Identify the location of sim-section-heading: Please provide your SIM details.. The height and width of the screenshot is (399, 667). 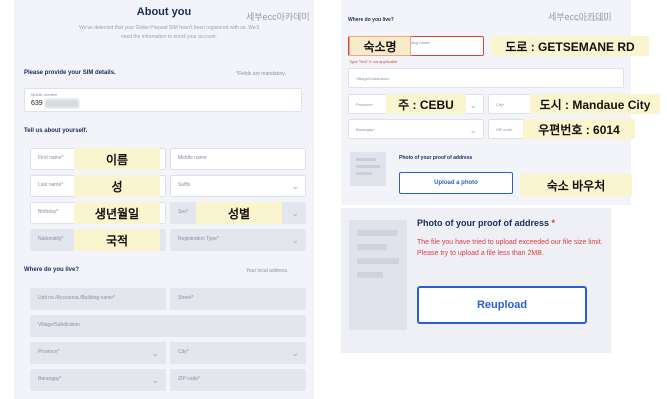
(70, 73).